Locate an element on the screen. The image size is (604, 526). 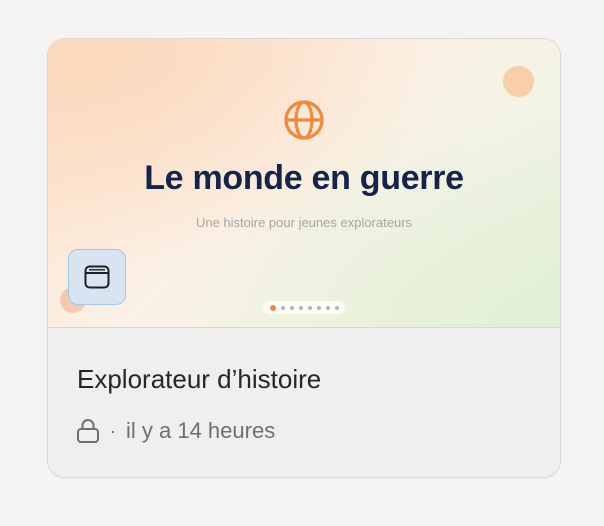
decorative-circle is located at coordinates (518, 81).